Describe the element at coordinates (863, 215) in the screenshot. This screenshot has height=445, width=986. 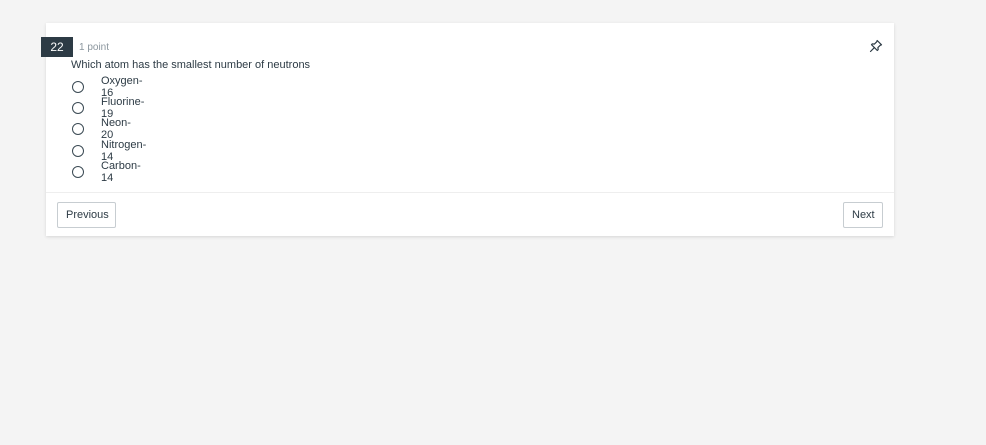
I see `next-button: Next` at that location.